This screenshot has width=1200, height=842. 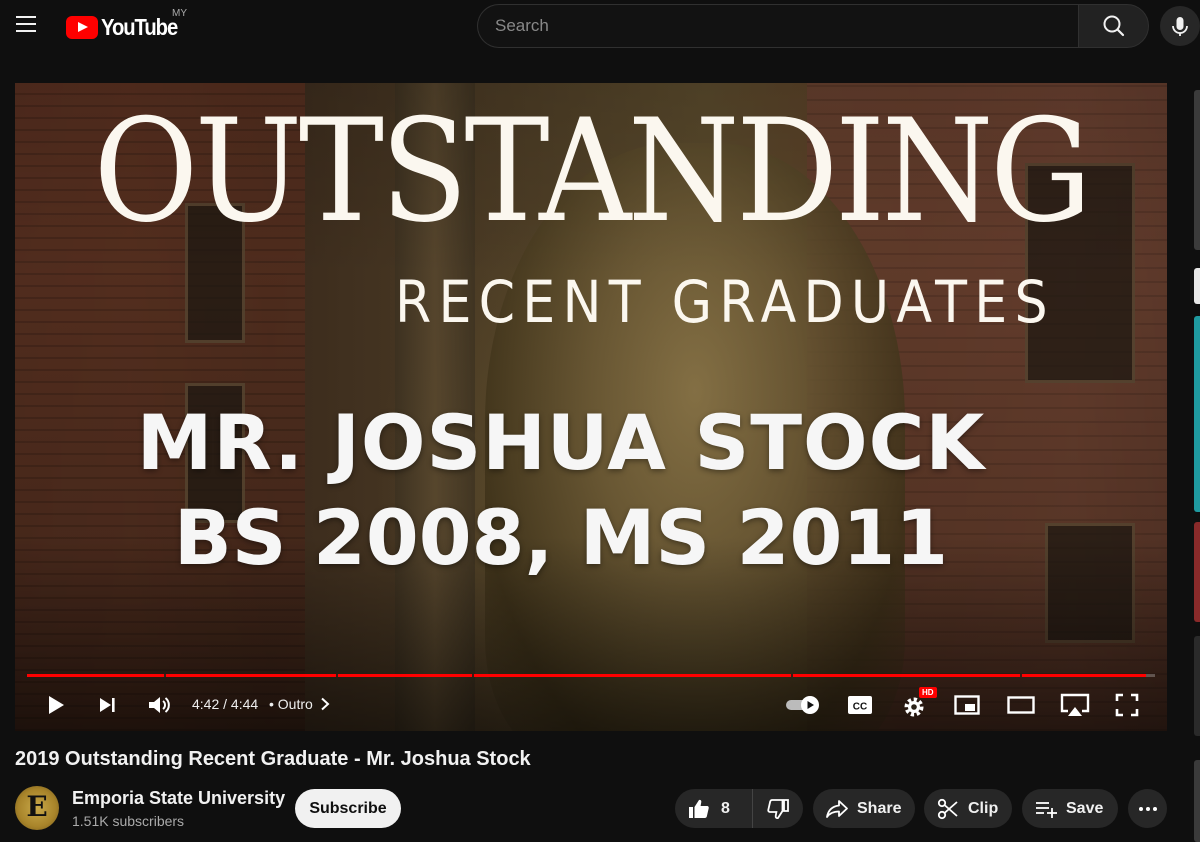 What do you see at coordinates (714, 808) in the screenshot?
I see `like-button: 8` at bounding box center [714, 808].